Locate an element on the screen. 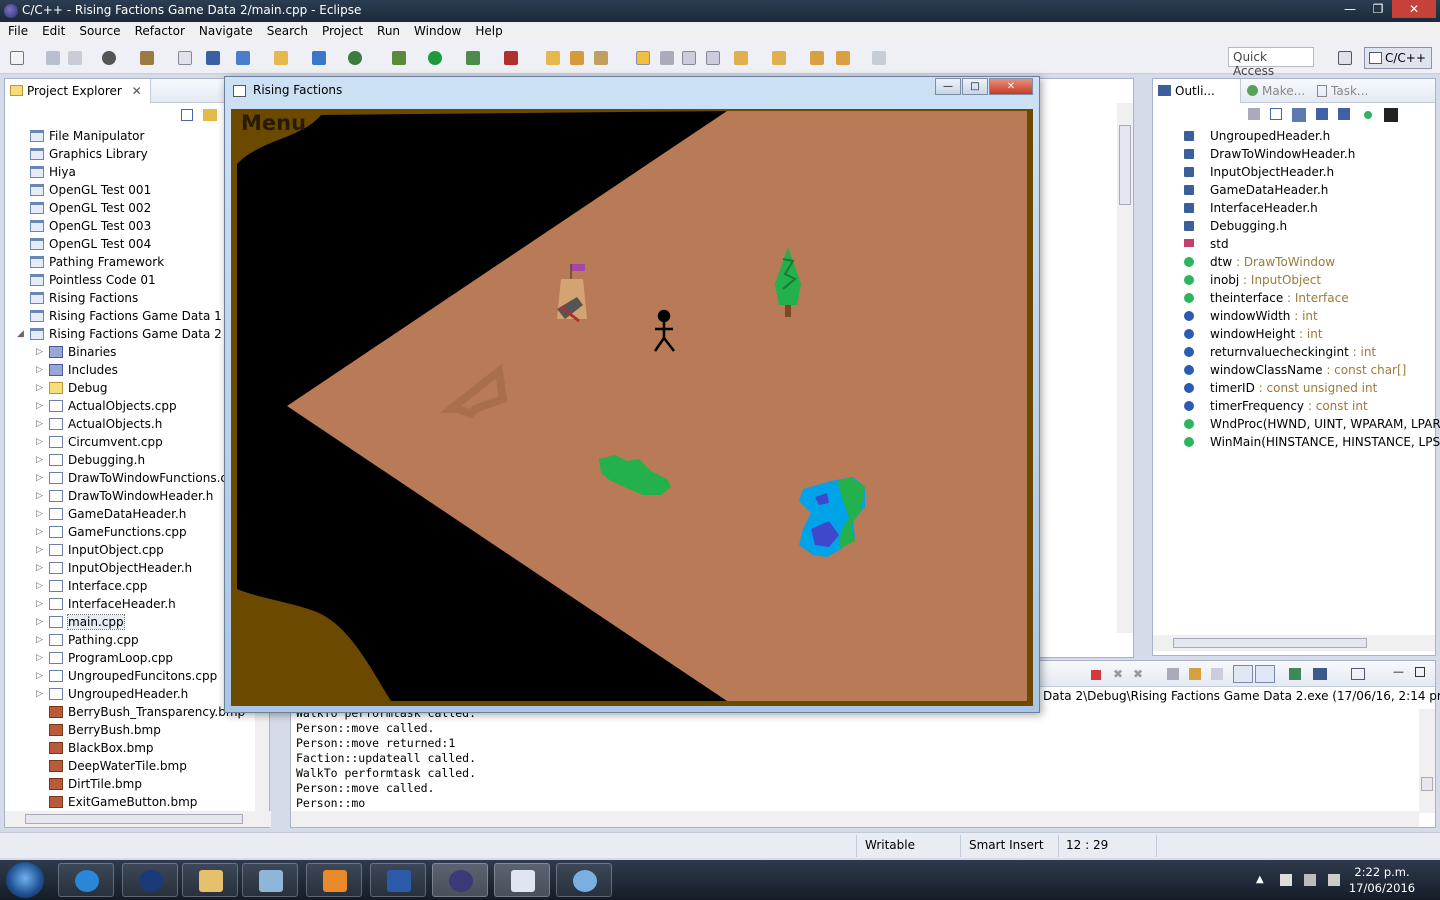 The width and height of the screenshot is (1440, 900). game-close-button: ✕ is located at coordinates (1011, 86).